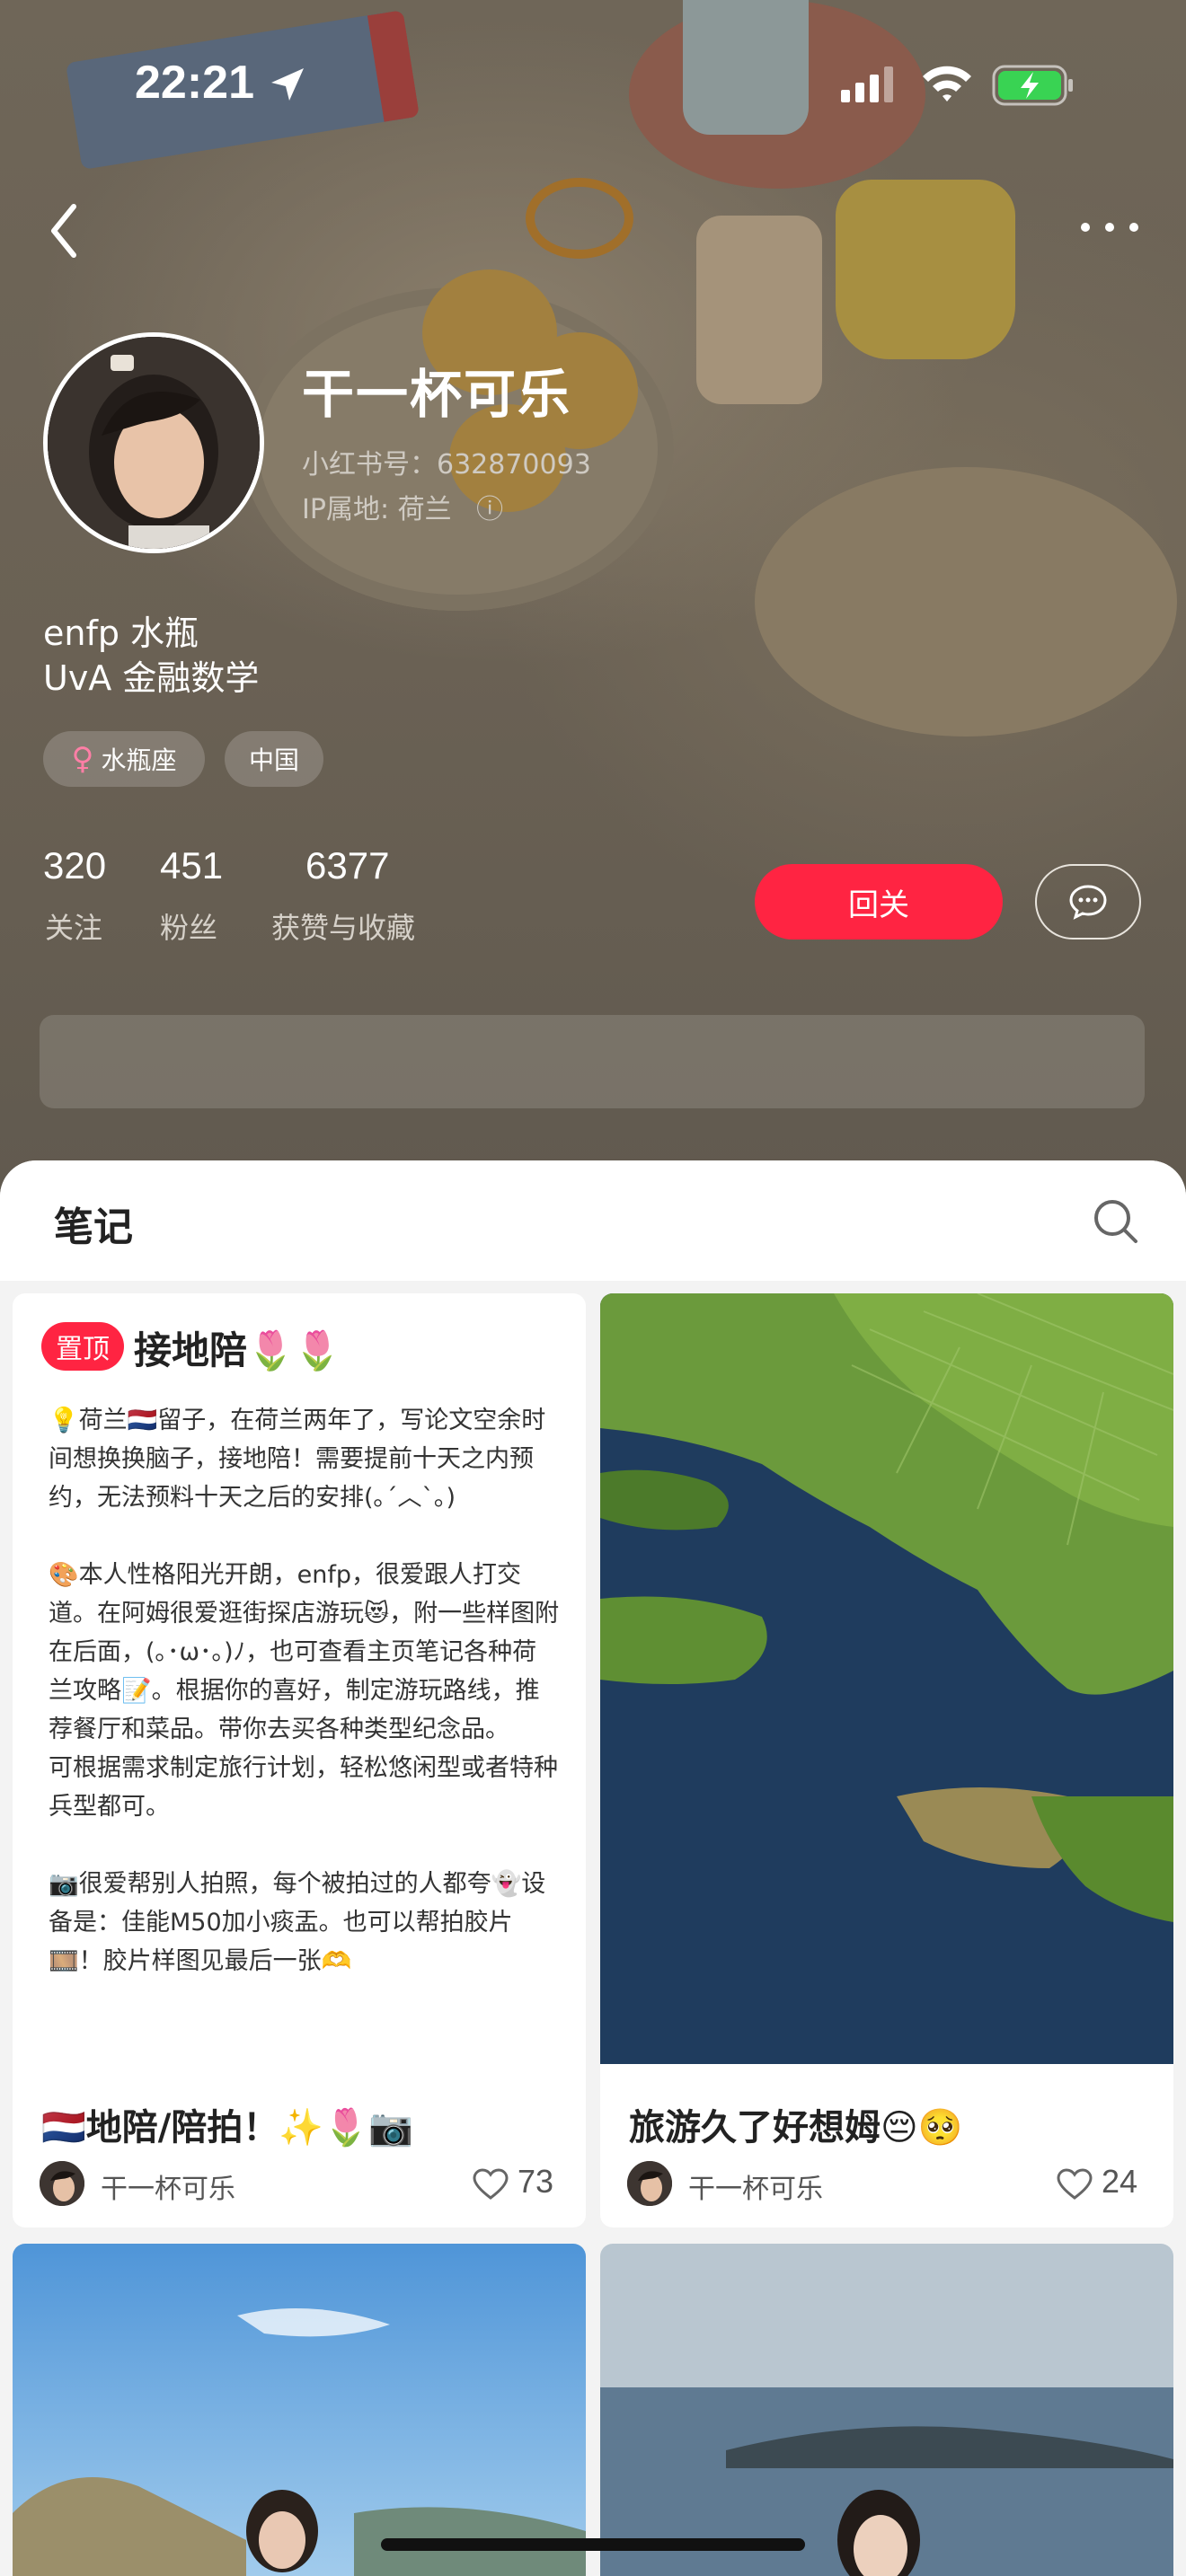 Image resolution: width=1186 pixels, height=2576 pixels. I want to click on pinned-badge: 置顶, so click(82, 1346).